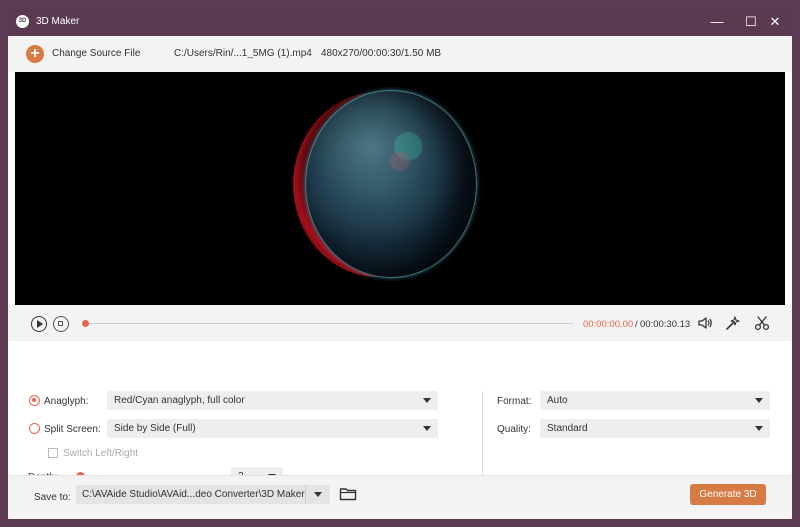 The image size is (800, 527). What do you see at coordinates (101, 453) in the screenshot?
I see `switch-left-right-label: Switch Left/Right` at bounding box center [101, 453].